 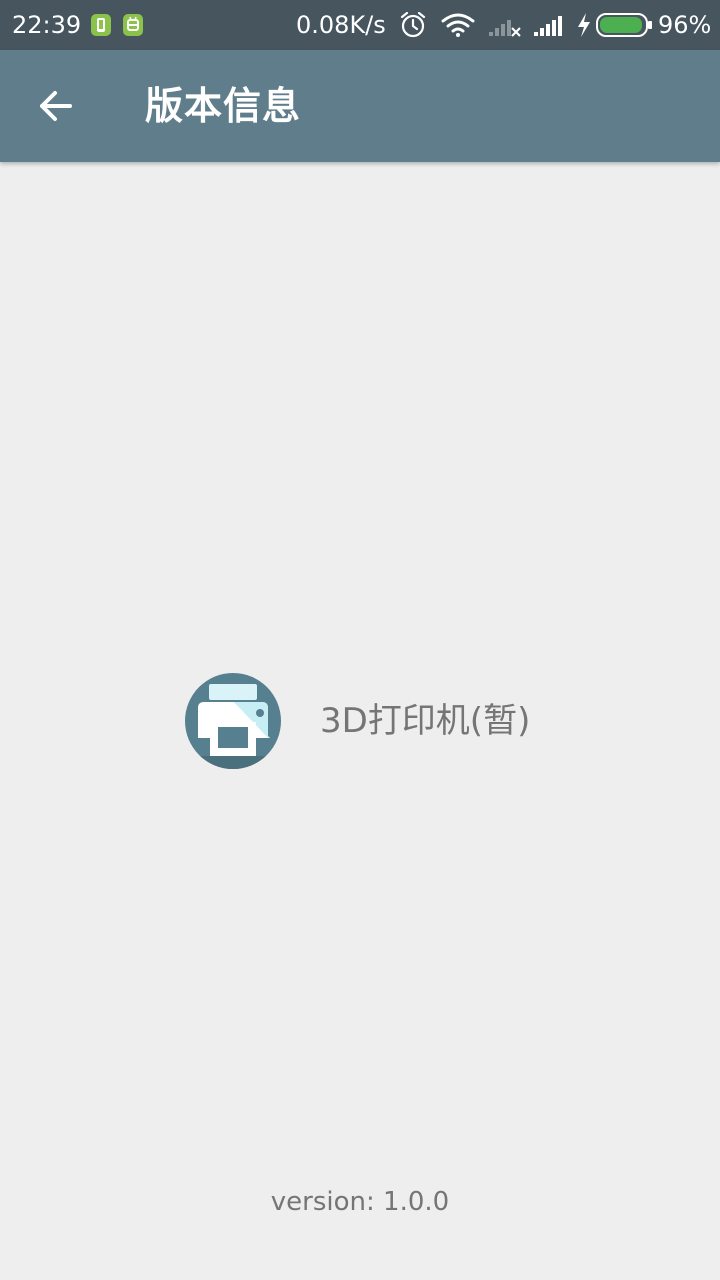 I want to click on page-title: 版本信息, so click(x=223, y=106).